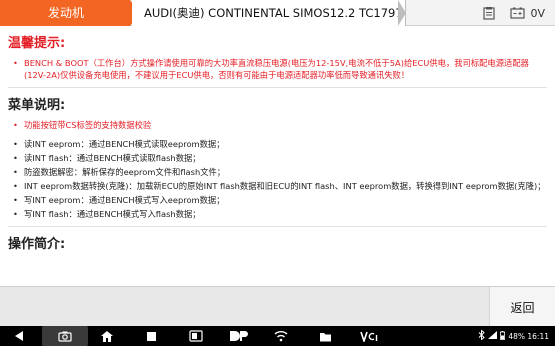 Image resolution: width=555 pixels, height=346 pixels. I want to click on back-triangle-icon, so click(19, 336).